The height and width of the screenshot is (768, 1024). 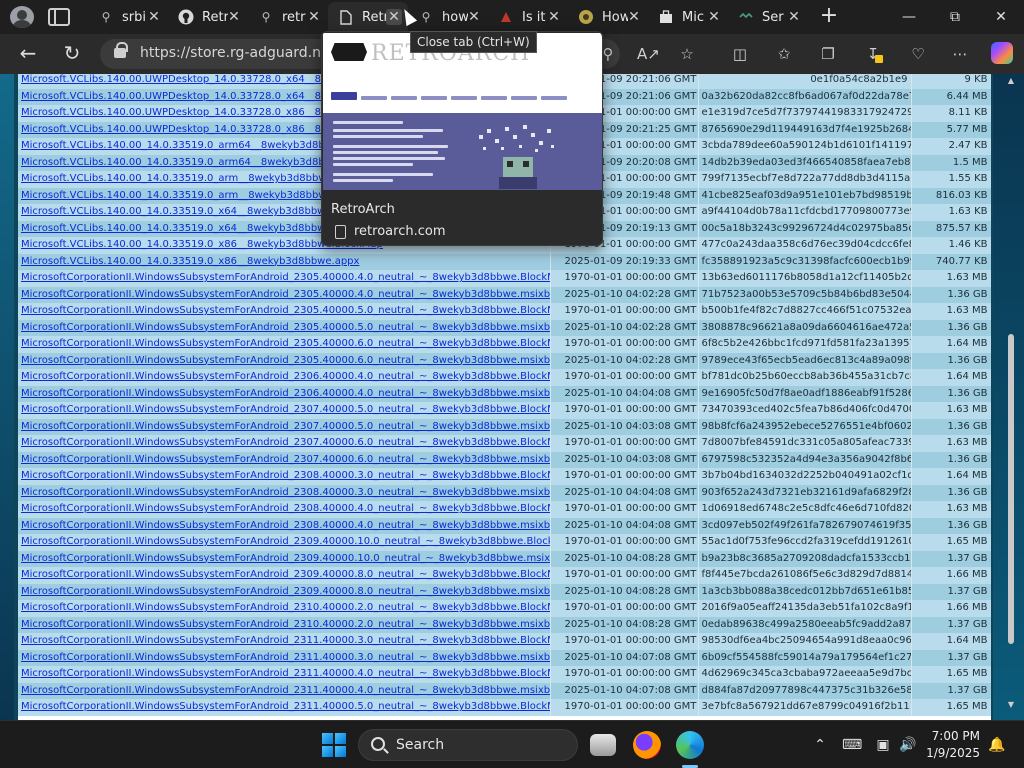 What do you see at coordinates (608, 17) in the screenshot?
I see `tab-how-globe: How ✕` at bounding box center [608, 17].